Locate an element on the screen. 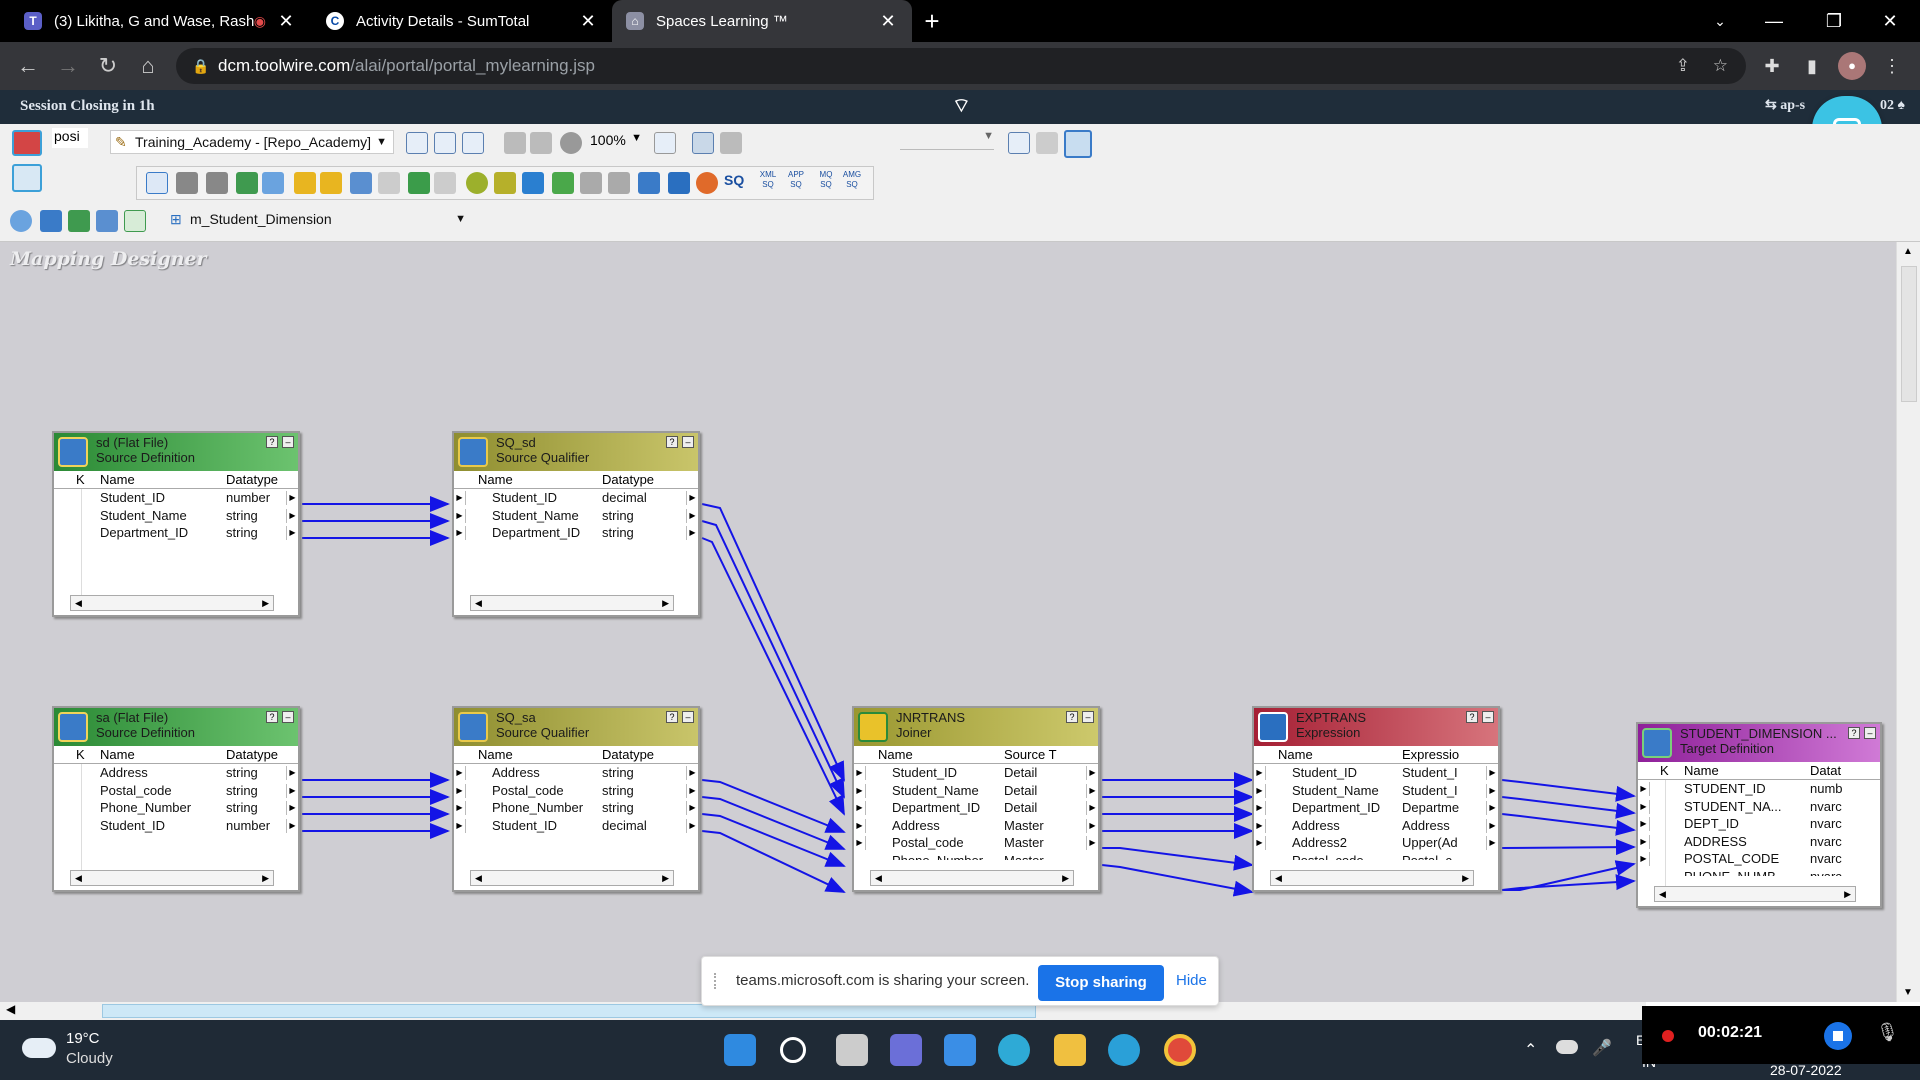 The height and width of the screenshot is (1080, 1920). chat-icon is located at coordinates (906, 1050).